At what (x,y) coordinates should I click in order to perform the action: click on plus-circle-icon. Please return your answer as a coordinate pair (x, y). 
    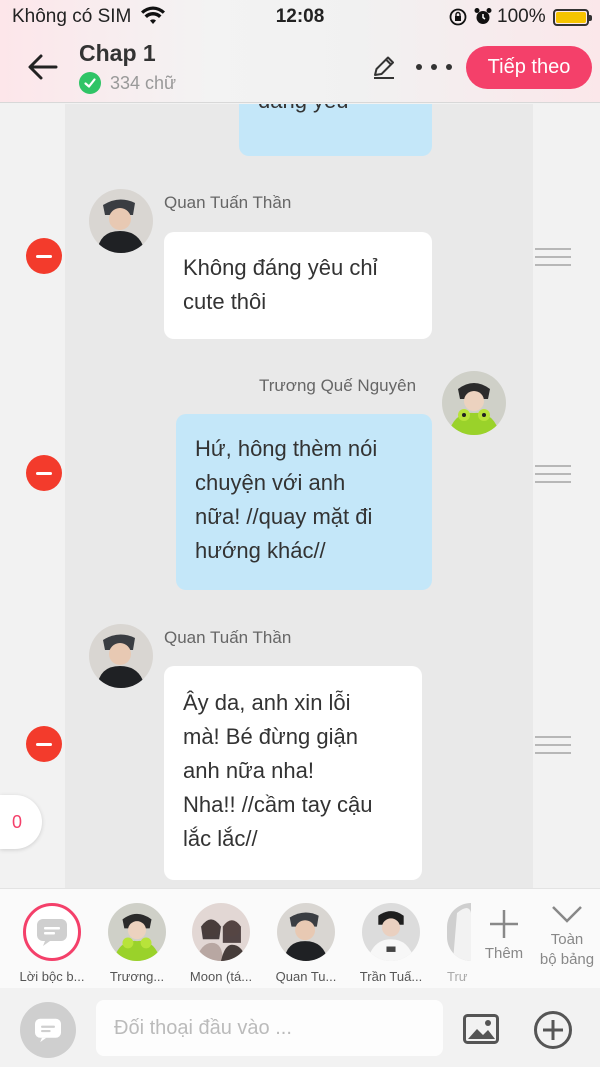
    Looking at the image, I should click on (553, 1030).